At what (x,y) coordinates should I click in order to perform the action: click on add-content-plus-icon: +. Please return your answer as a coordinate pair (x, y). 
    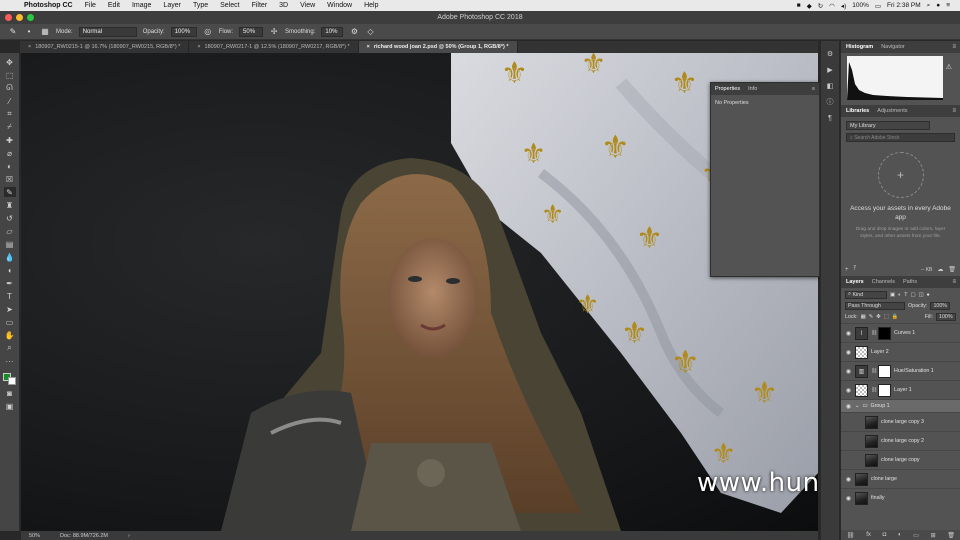
    Looking at the image, I should click on (847, 270).